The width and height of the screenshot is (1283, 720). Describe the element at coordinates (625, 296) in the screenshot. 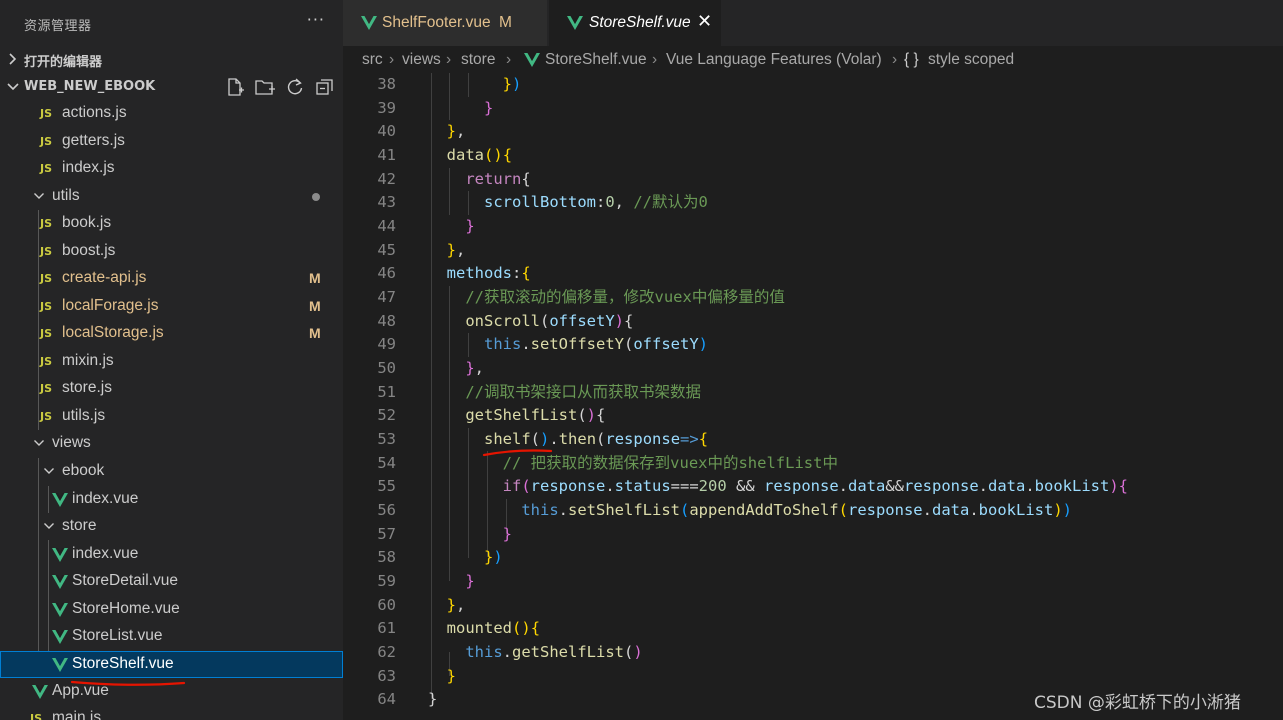

I see `code-line: //获取滚动的偏移量，修改vuex中偏移量的值` at that location.